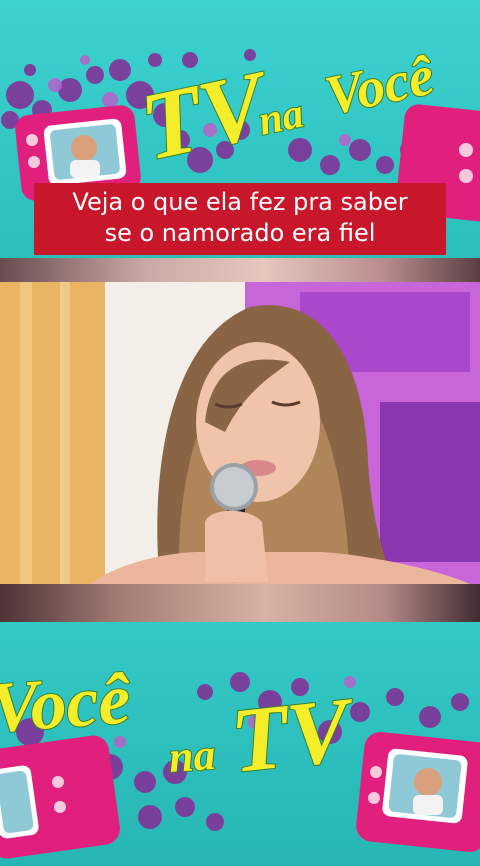  What do you see at coordinates (240, 270) in the screenshot?
I see `blurred-strip-top` at bounding box center [240, 270].